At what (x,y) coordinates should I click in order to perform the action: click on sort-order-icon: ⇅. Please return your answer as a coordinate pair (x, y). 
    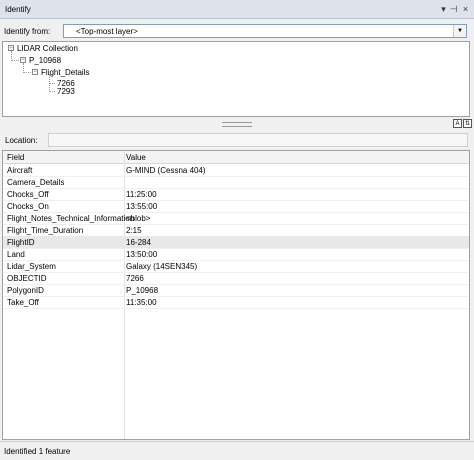
    Looking at the image, I should click on (467, 123).